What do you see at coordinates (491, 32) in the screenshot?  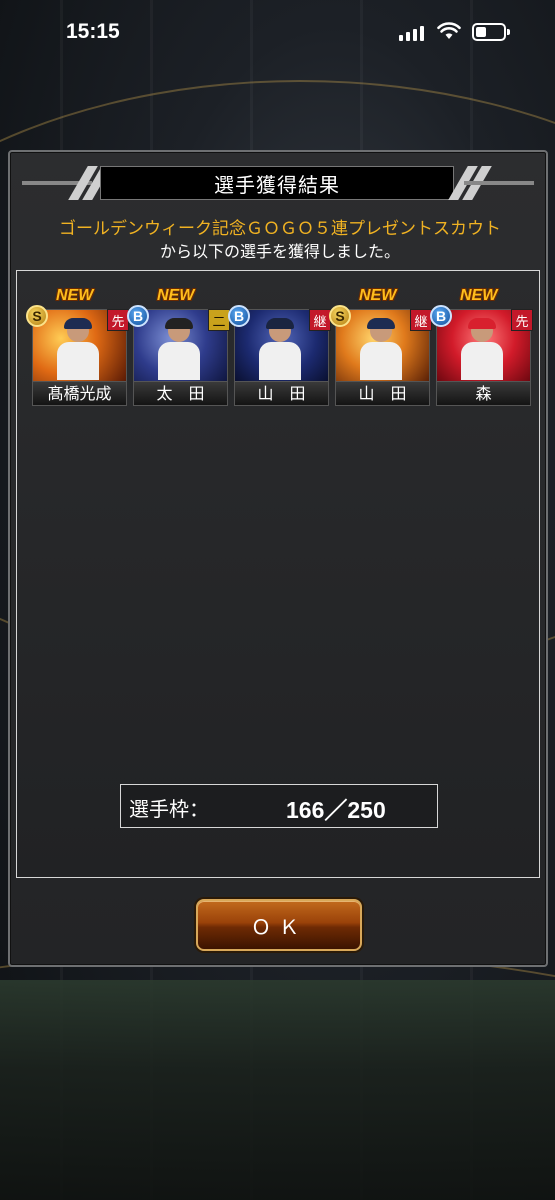 I see `battery-icon` at bounding box center [491, 32].